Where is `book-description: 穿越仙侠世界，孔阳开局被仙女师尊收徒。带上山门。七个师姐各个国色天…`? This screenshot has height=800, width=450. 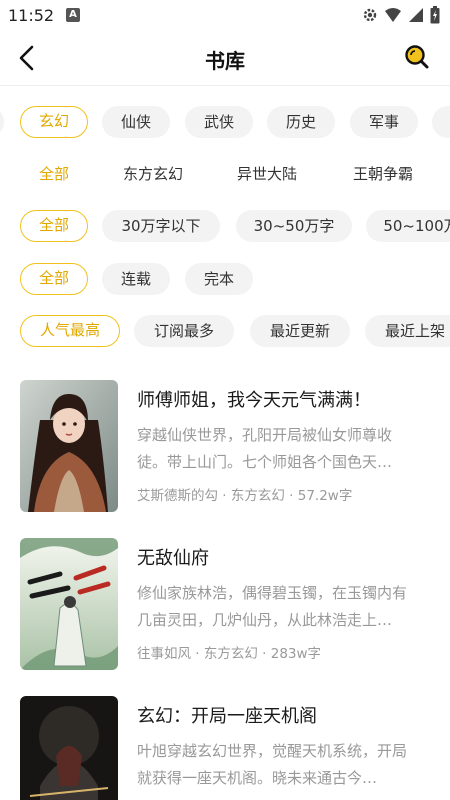 book-description: 穿越仙侠世界，孔阳开局被仙女师尊收徒。带上山门。七个师姐各个国色天… is located at coordinates (265, 448).